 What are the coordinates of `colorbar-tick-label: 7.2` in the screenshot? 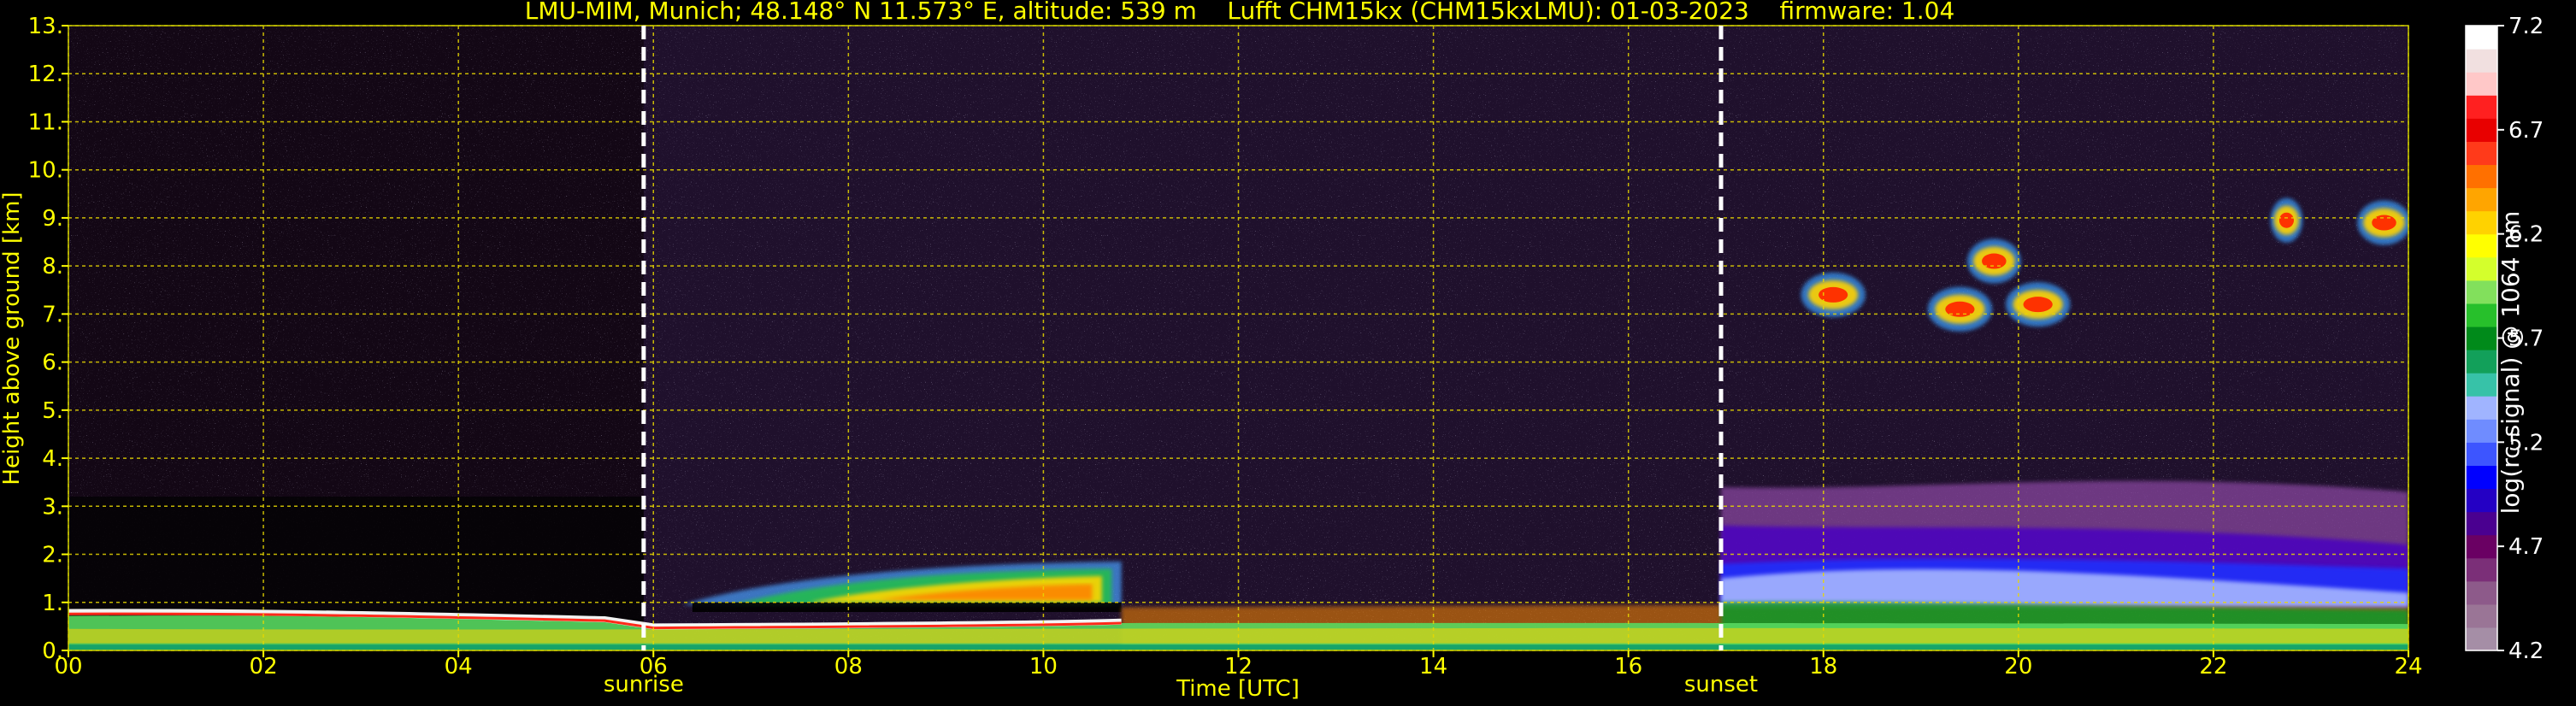 It's located at (2526, 26).